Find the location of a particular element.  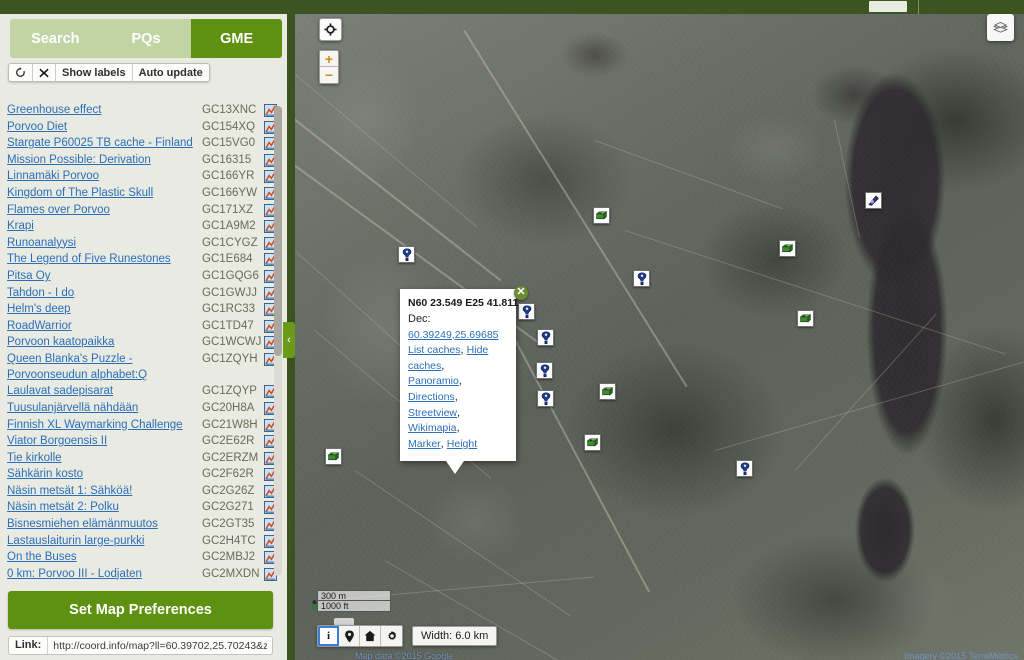

cache-list-item: Tie kirkolle GC2ERZM is located at coordinates (141, 458).